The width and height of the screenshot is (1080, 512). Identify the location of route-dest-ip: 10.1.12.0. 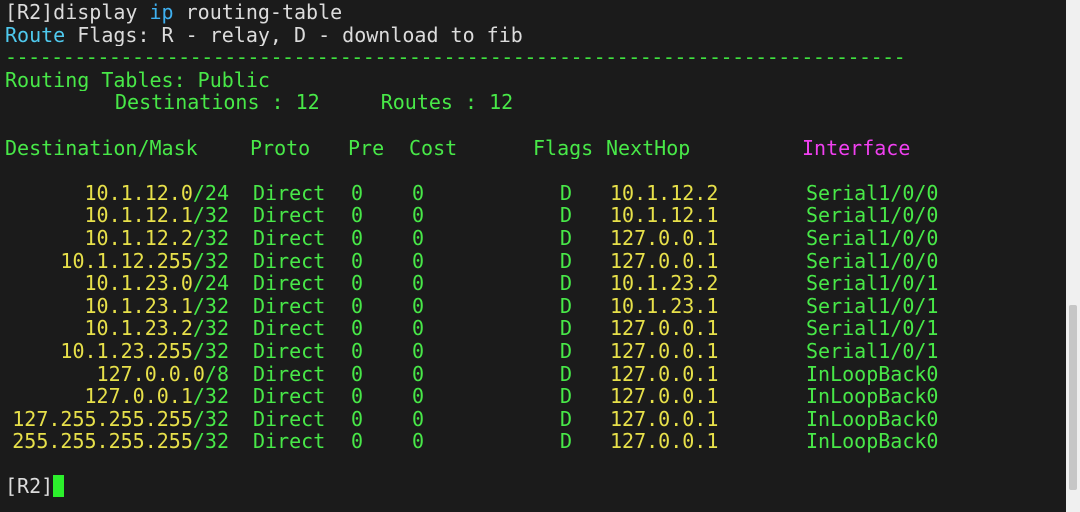
(138, 193).